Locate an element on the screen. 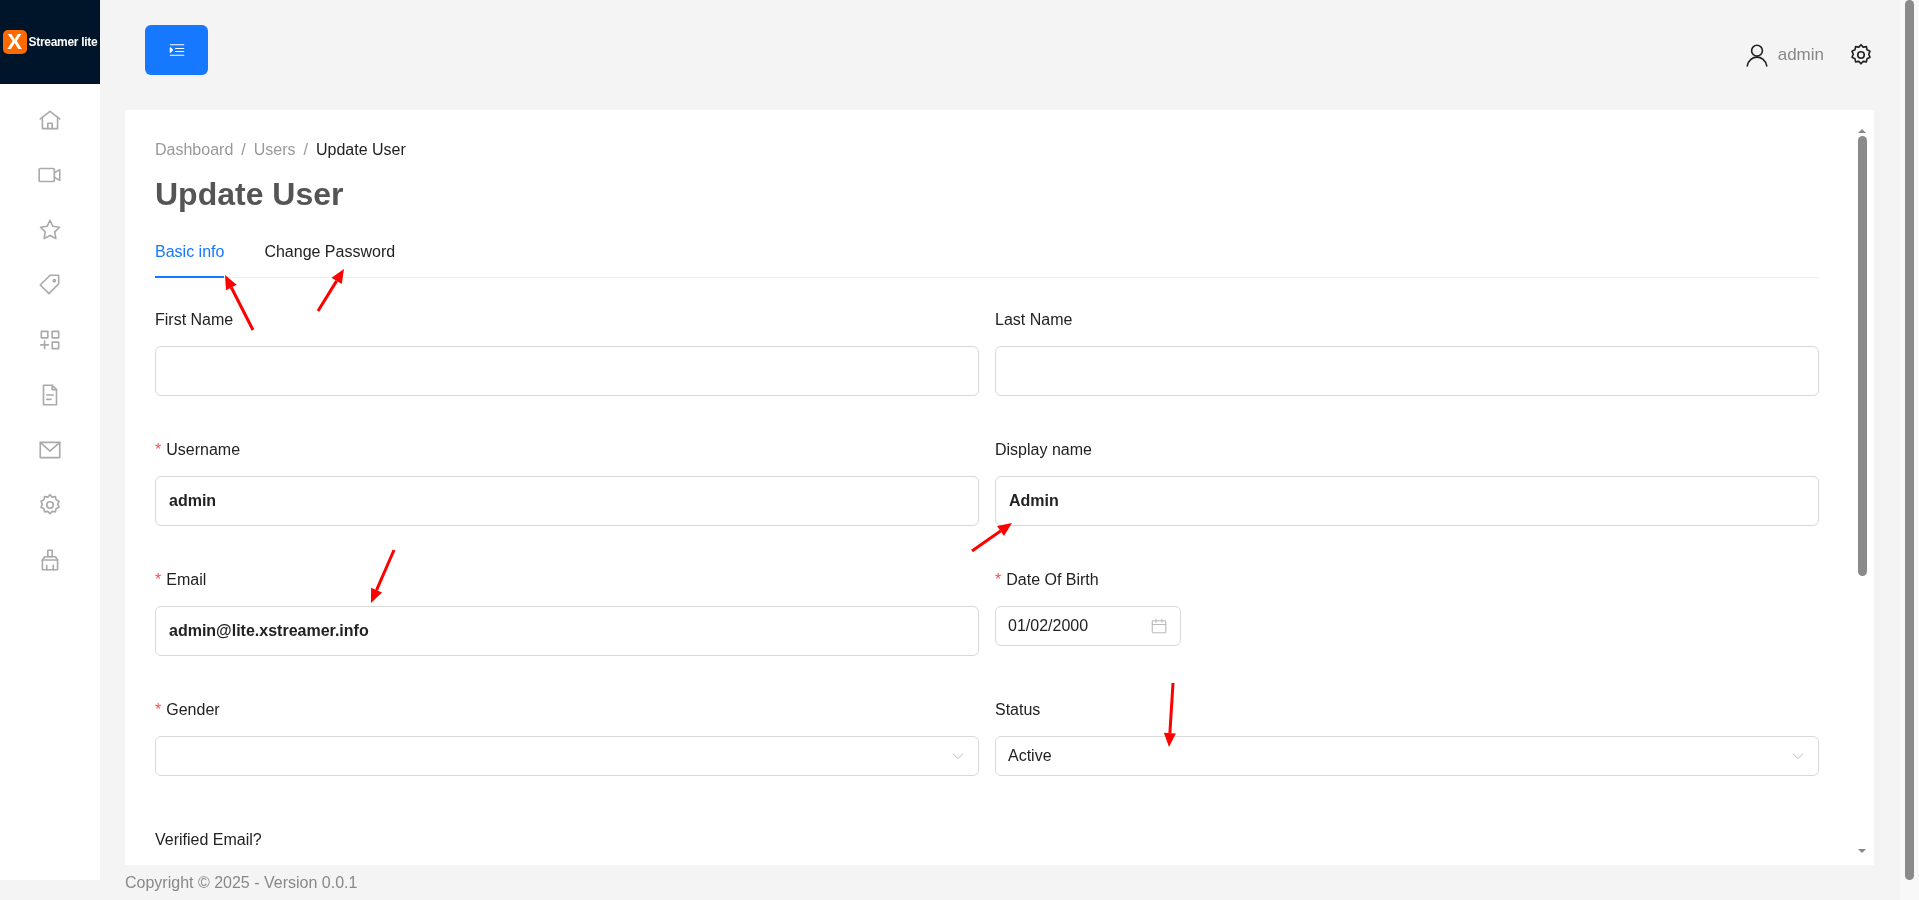 The image size is (1919, 900). input-field: Admin is located at coordinates (1407, 501).